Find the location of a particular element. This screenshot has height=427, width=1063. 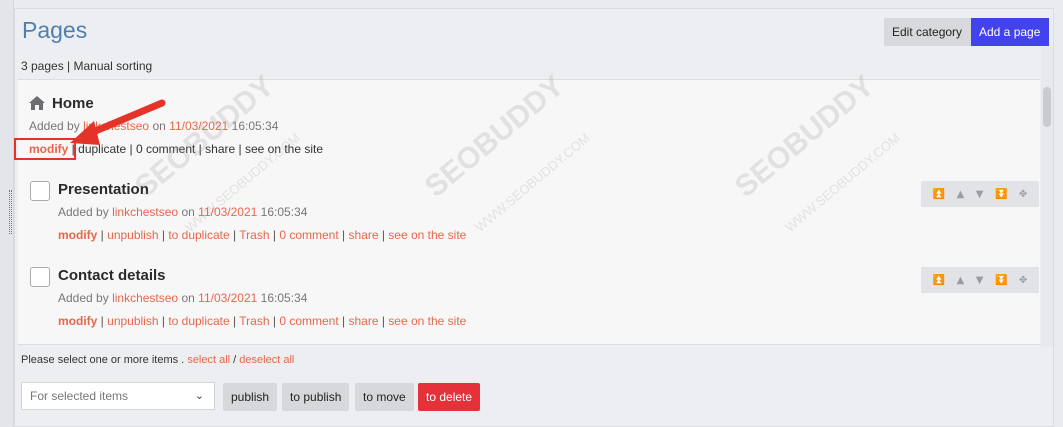

publish-button: publish is located at coordinates (250, 397).